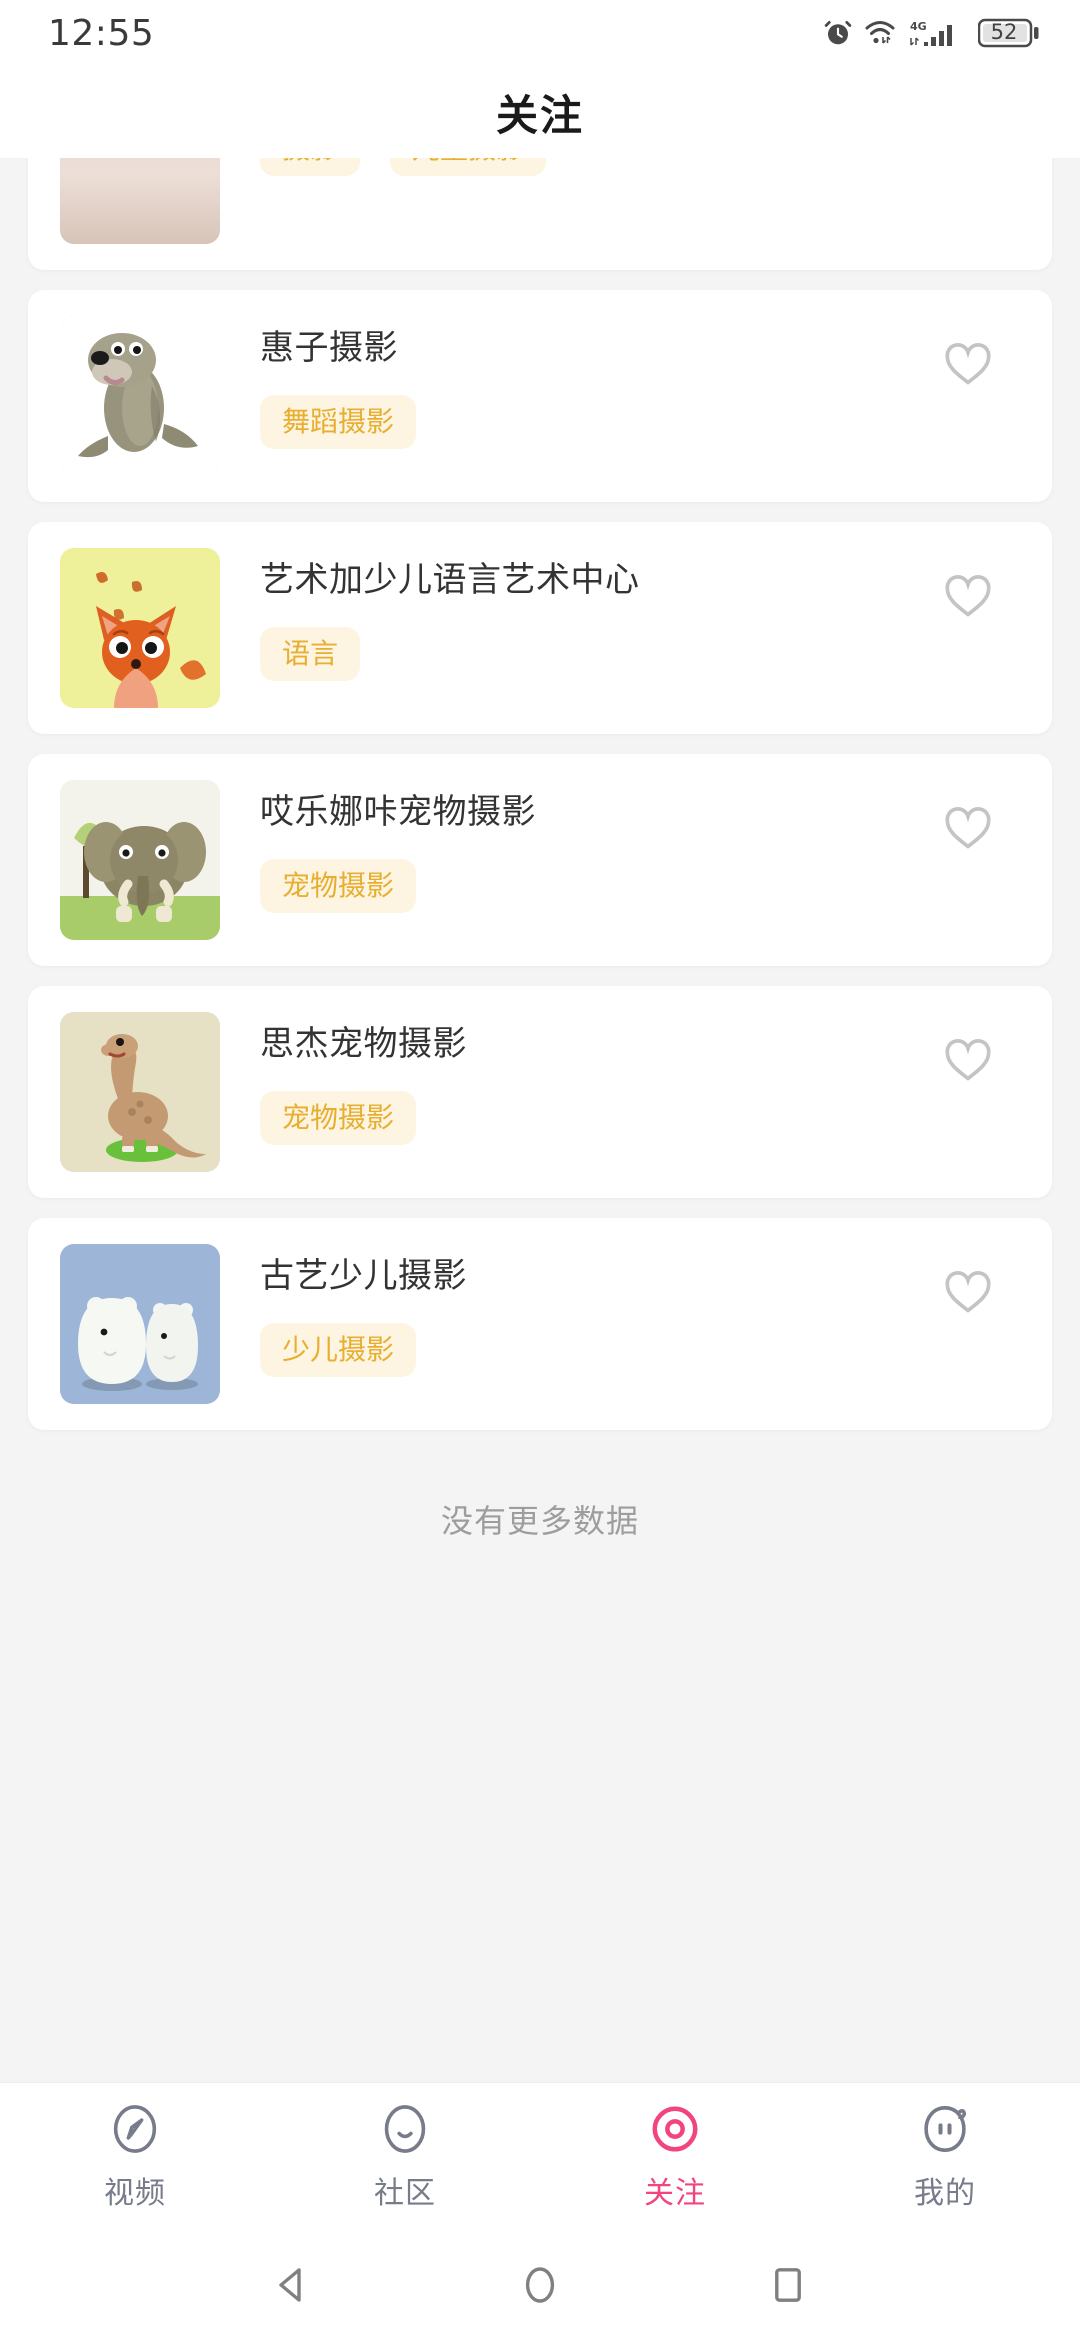  What do you see at coordinates (636, 1310) in the screenshot?
I see `card-body: 古艺少儿摄影 少儿摄影` at bounding box center [636, 1310].